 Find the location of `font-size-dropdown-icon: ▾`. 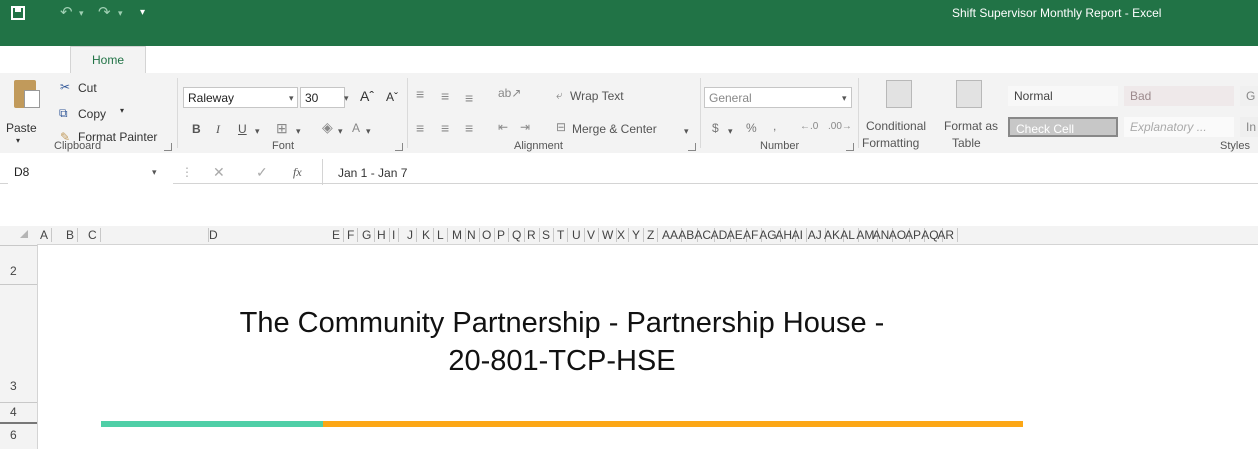

font-size-dropdown-icon: ▾ is located at coordinates (346, 98).